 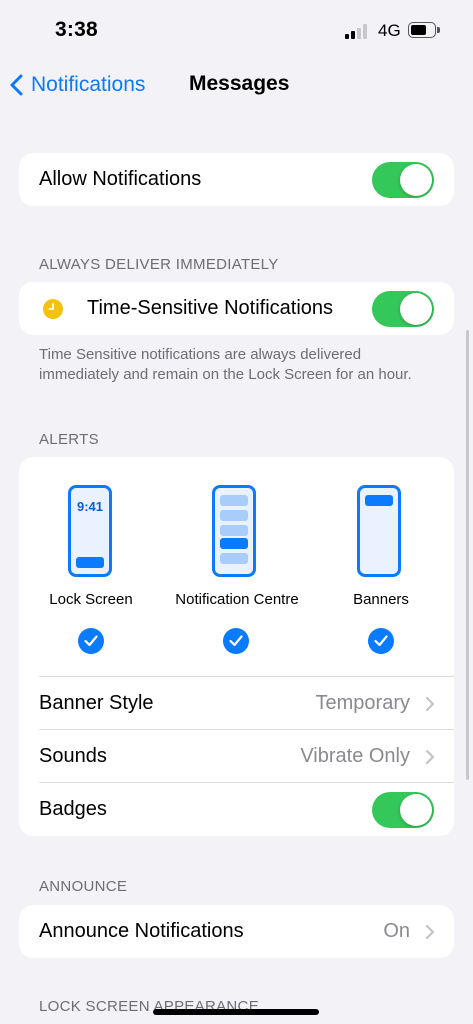 What do you see at coordinates (53, 309) in the screenshot?
I see `clock-icon` at bounding box center [53, 309].